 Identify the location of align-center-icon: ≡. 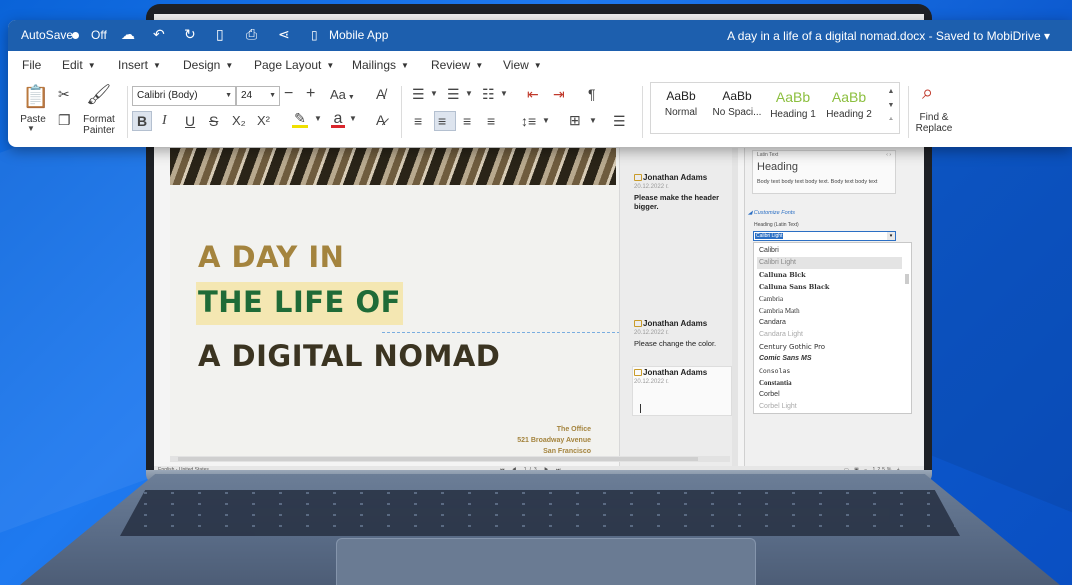
(442, 121).